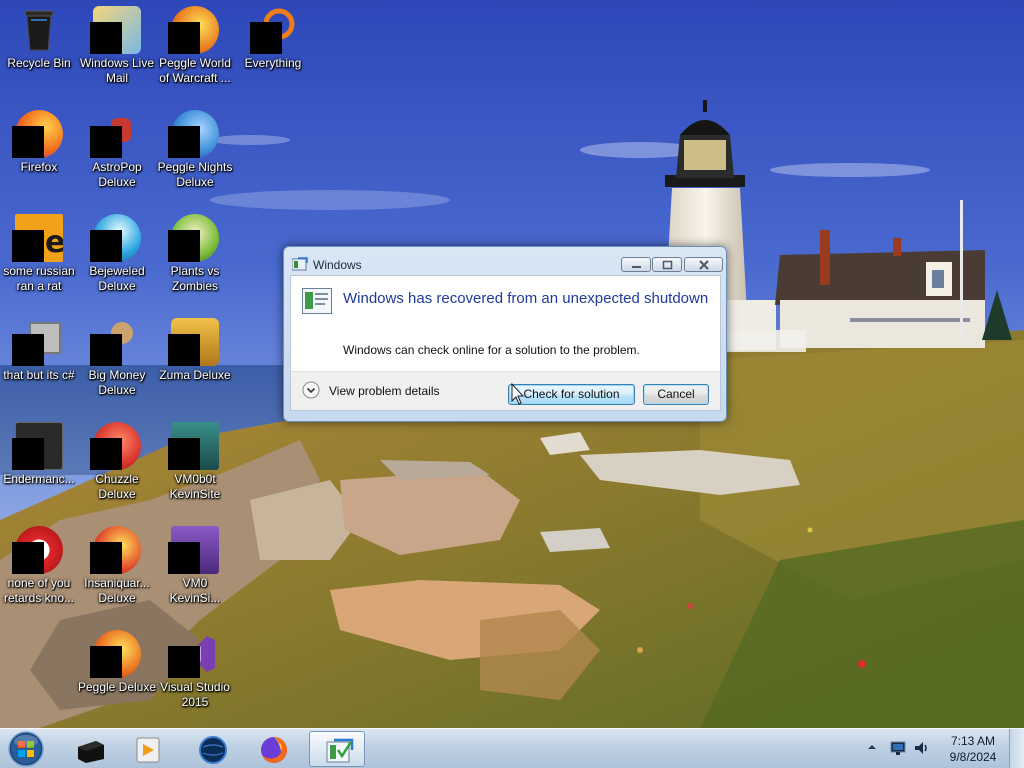 The width and height of the screenshot is (1024, 768). I want to click on desktop-icon-label: Peggle Nights Deluxe, so click(195, 174).